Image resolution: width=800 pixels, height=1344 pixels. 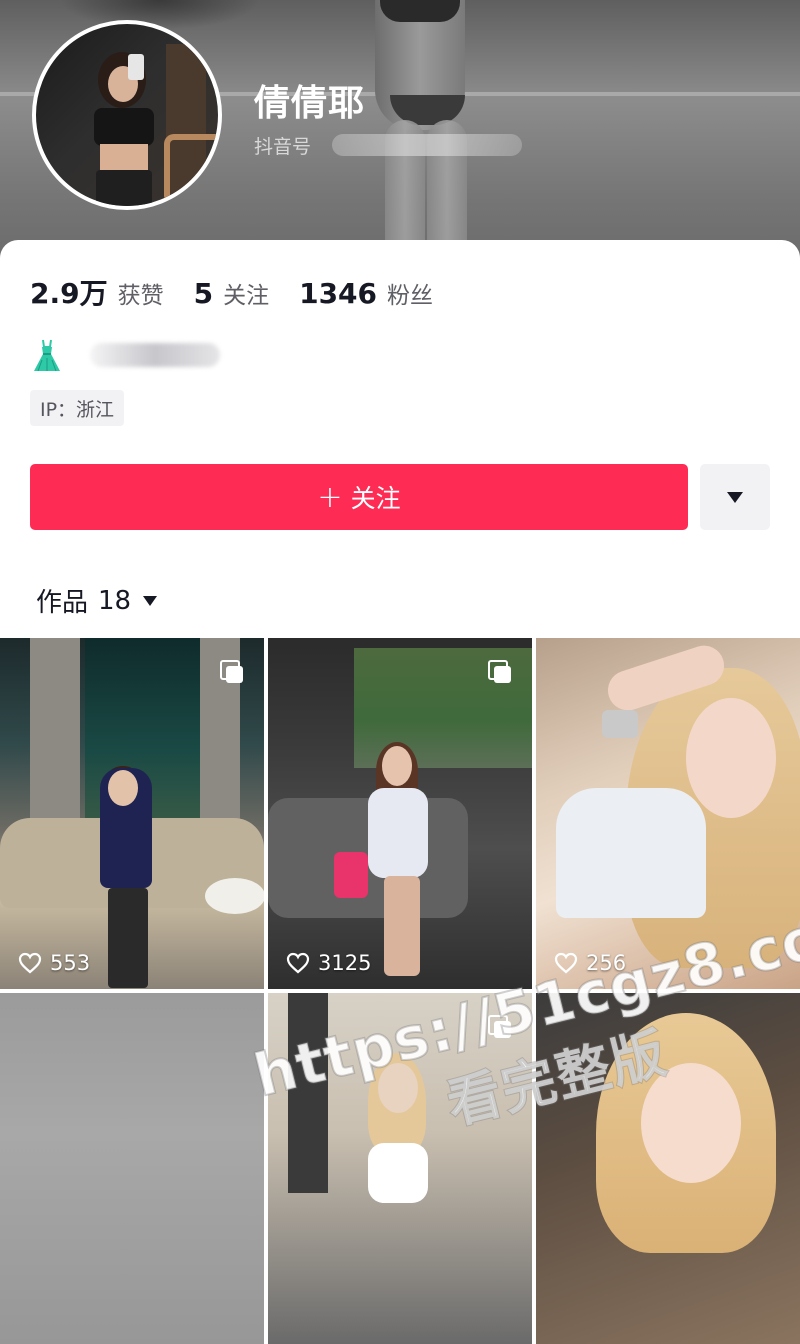 What do you see at coordinates (77, 408) in the screenshot?
I see `ip-location-tag: IP：浙江` at bounding box center [77, 408].